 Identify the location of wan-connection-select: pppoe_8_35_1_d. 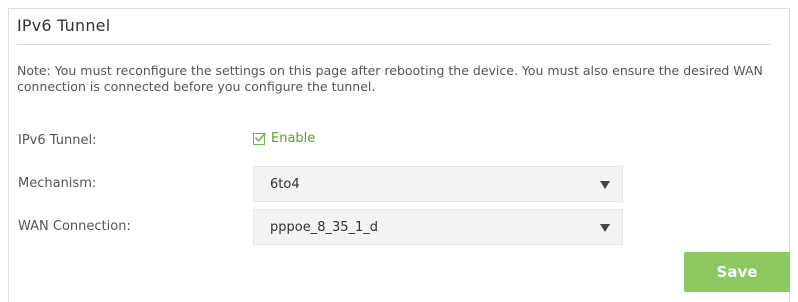
(438, 227).